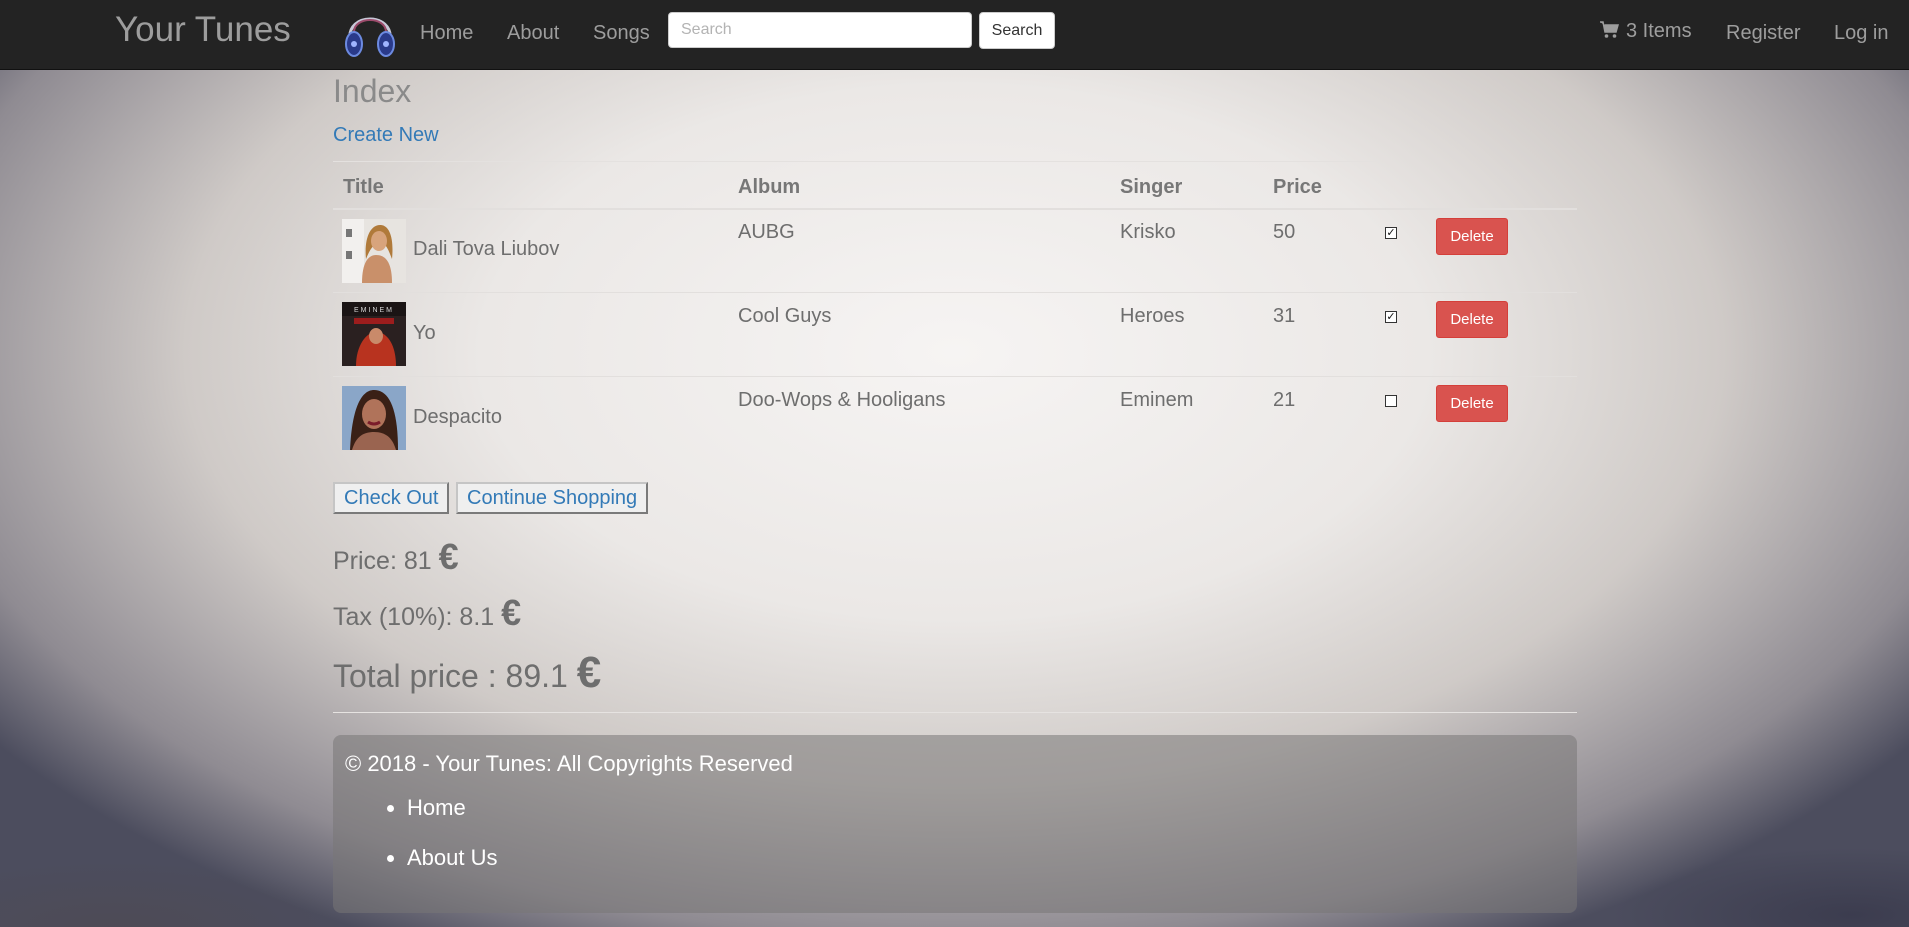 Image resolution: width=1909 pixels, height=927 pixels. What do you see at coordinates (1861, 33) in the screenshot?
I see `nav-login: Log in` at bounding box center [1861, 33].